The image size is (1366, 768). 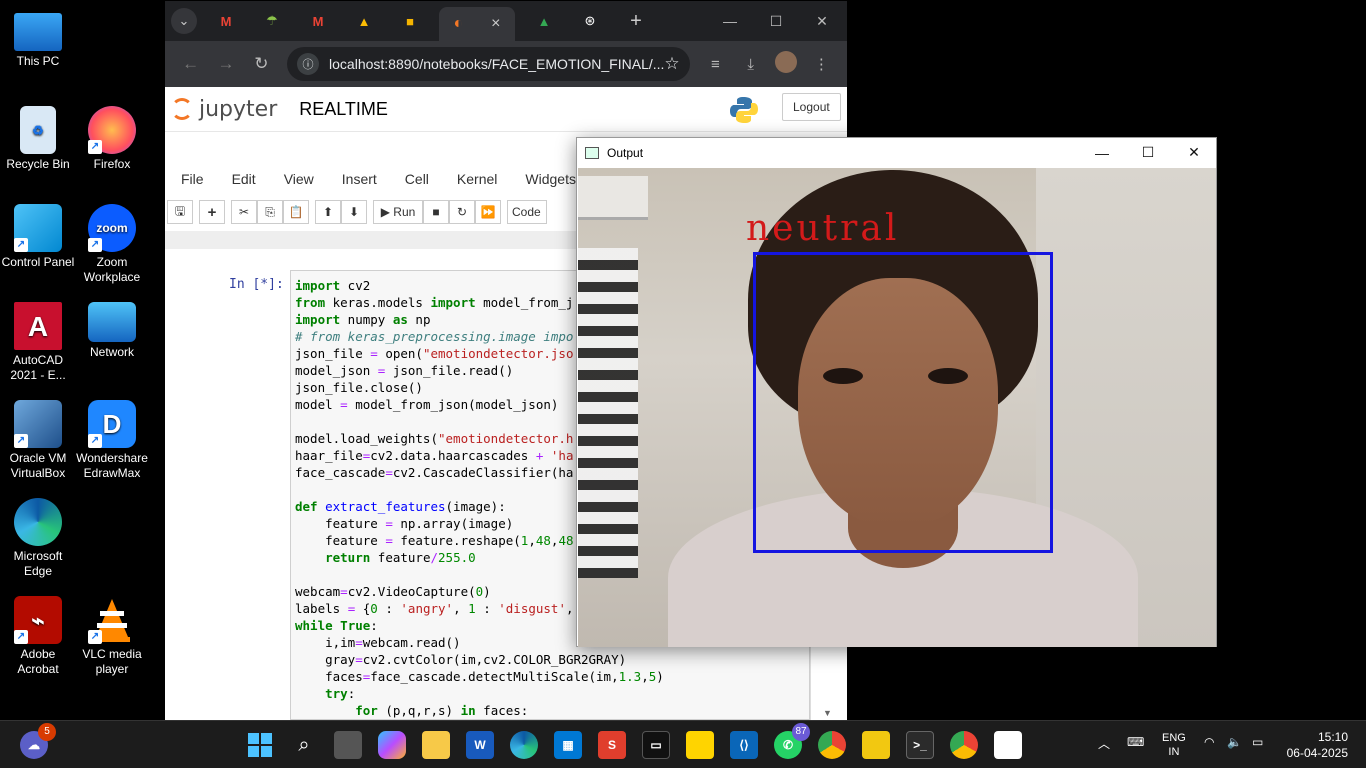 What do you see at coordinates (38, 38) in the screenshot?
I see `desktop-icon-this-pc: This PC` at bounding box center [38, 38].